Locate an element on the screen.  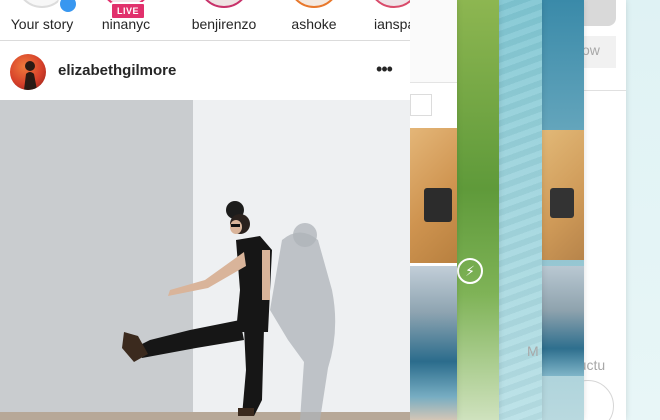
story-username: ashoke is located at coordinates (314, 24).